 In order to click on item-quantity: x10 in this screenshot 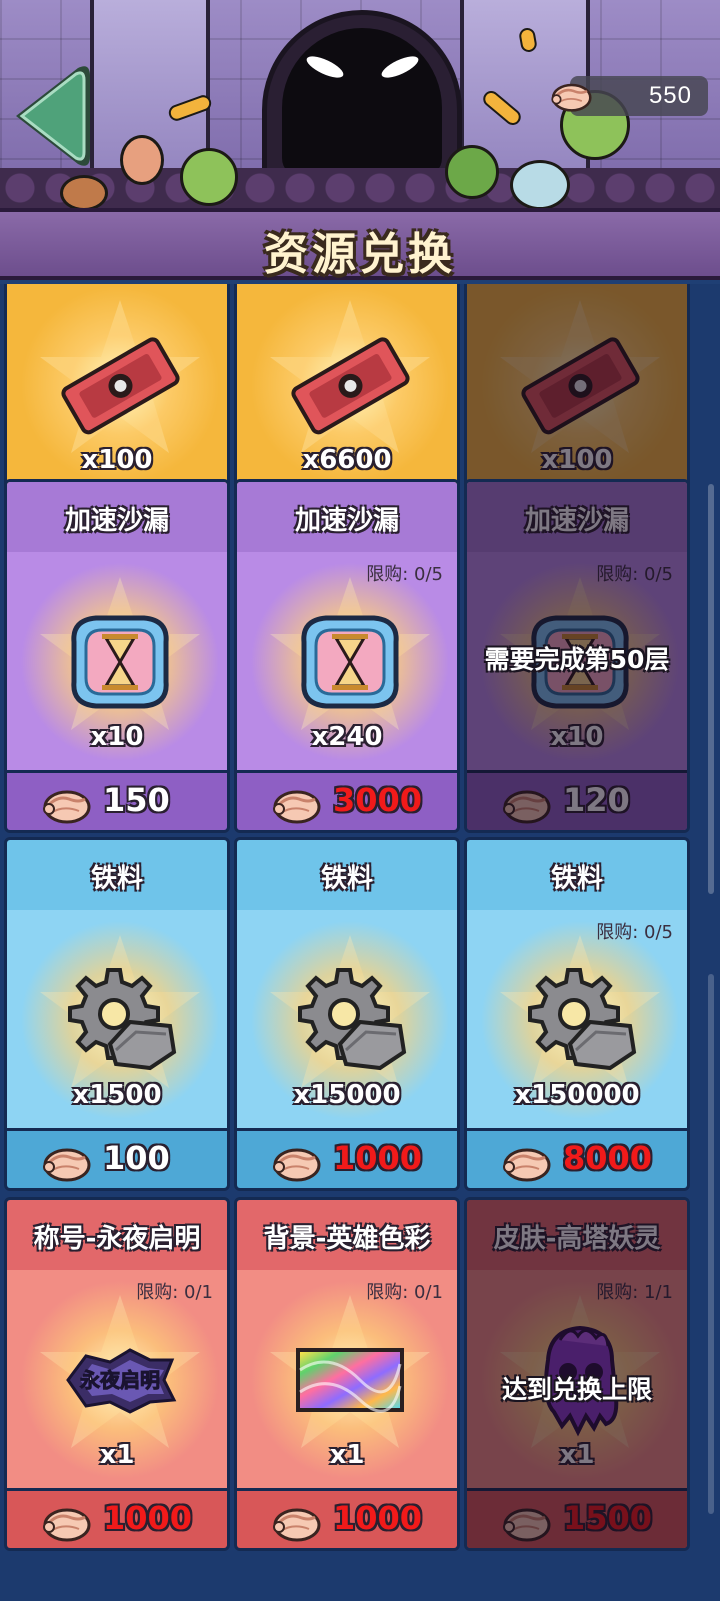, I will do `click(117, 737)`.